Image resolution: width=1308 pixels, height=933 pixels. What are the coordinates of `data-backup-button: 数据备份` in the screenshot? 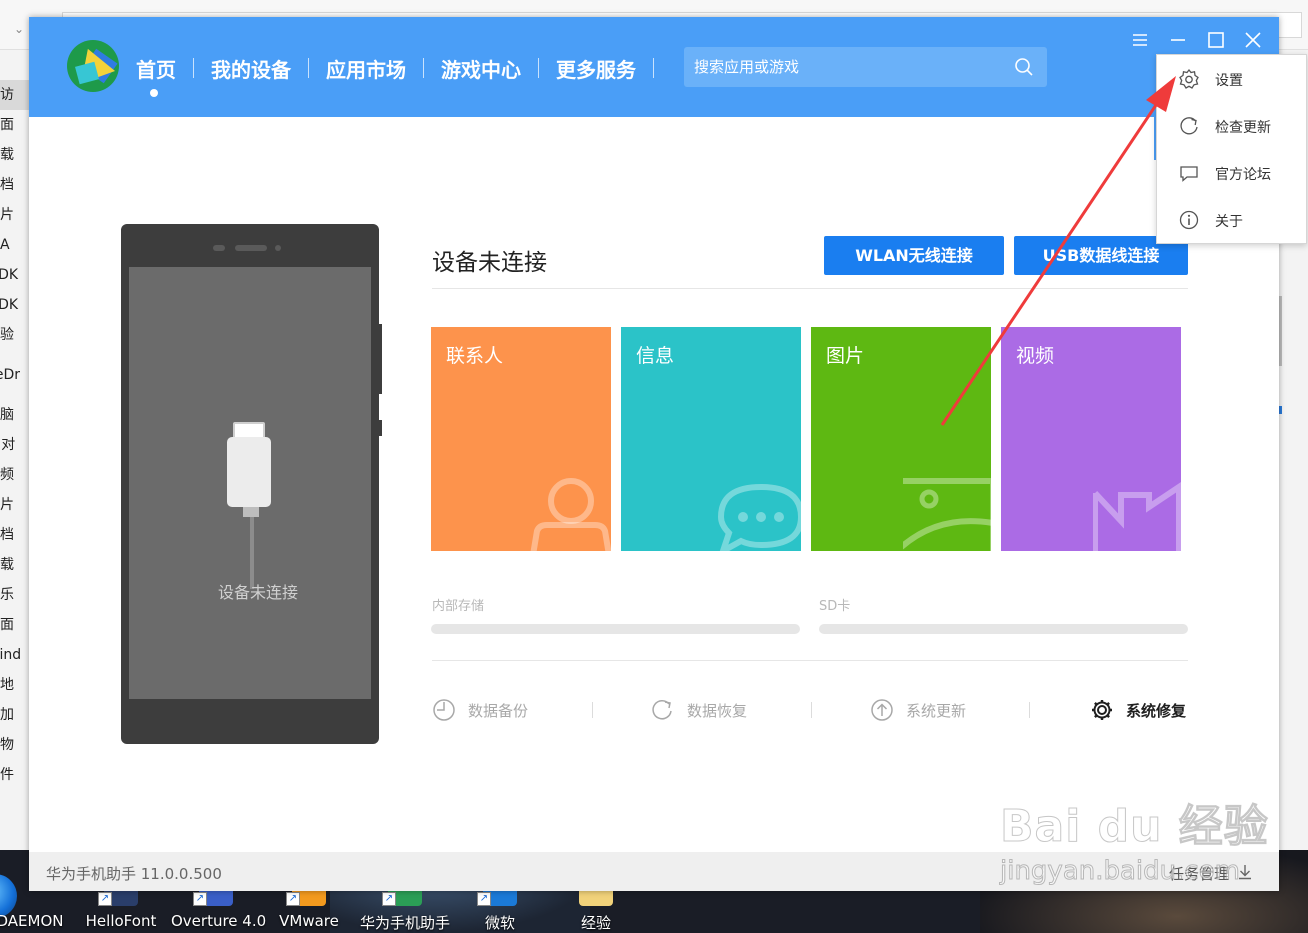 It's located at (480, 710).